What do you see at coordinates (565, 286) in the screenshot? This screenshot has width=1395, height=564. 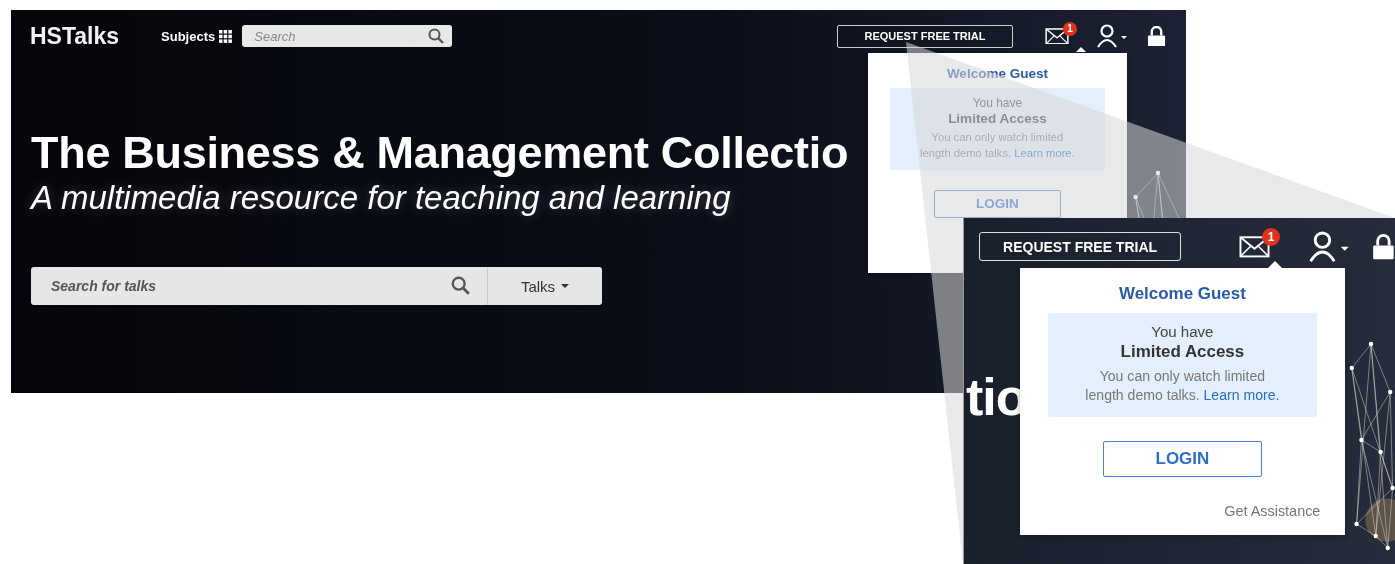 I see `caret-icon` at bounding box center [565, 286].